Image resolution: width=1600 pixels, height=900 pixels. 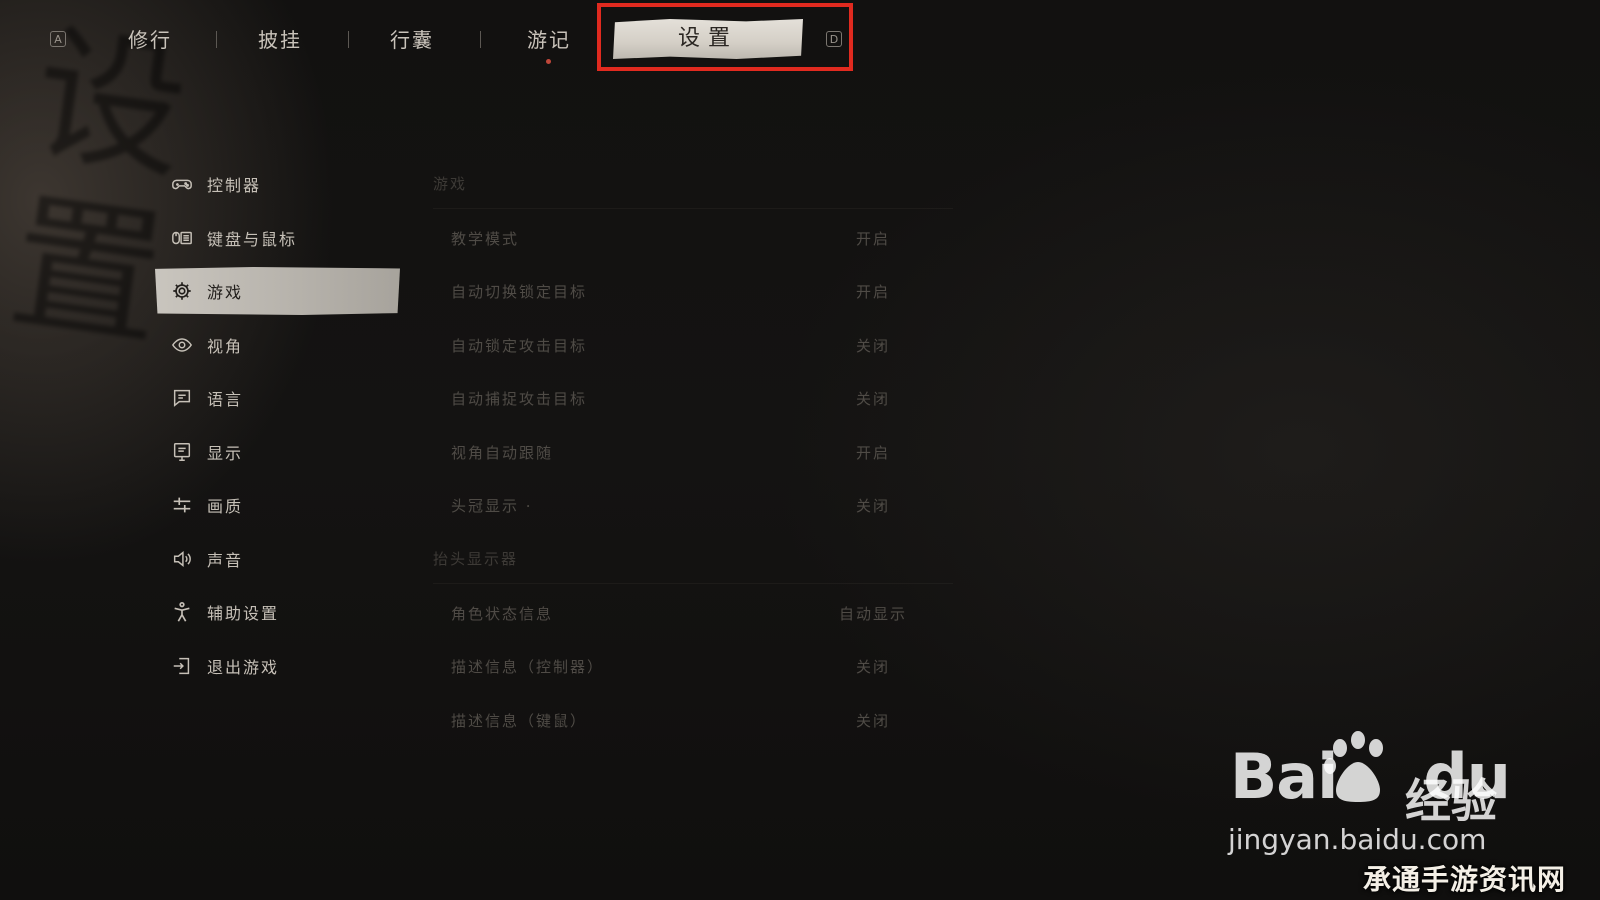 I want to click on section-title-hud: 抬头显示器, so click(x=693, y=559).